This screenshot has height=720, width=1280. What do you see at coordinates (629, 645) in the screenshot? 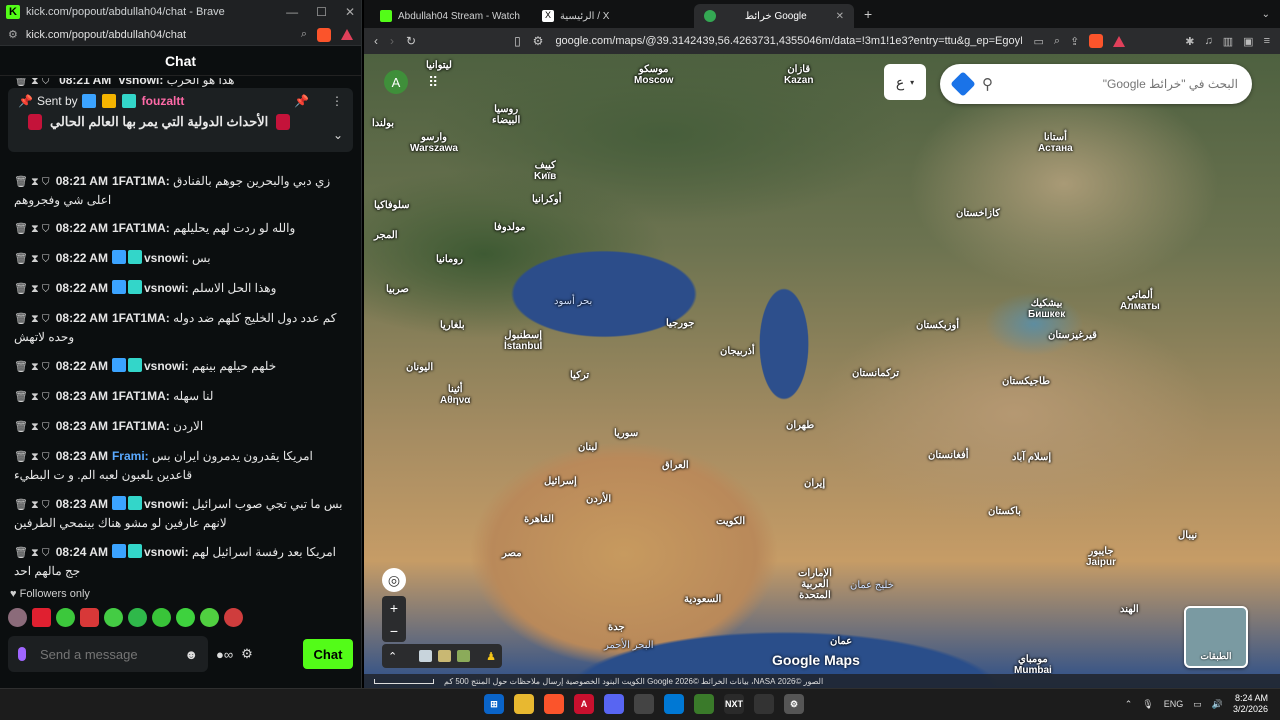
I see `map-place-label: البحر الأحمر` at bounding box center [629, 645].